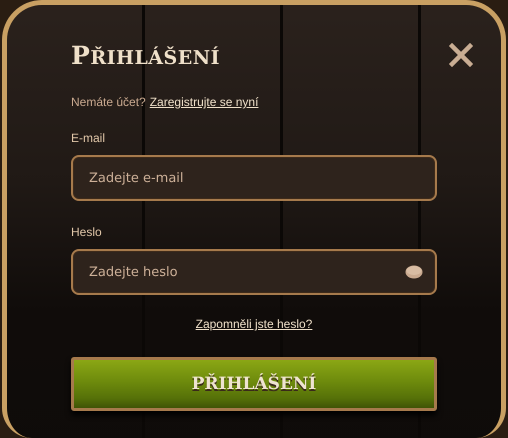  What do you see at coordinates (254, 272) in the screenshot?
I see `password-field: Zadejte heslo` at bounding box center [254, 272].